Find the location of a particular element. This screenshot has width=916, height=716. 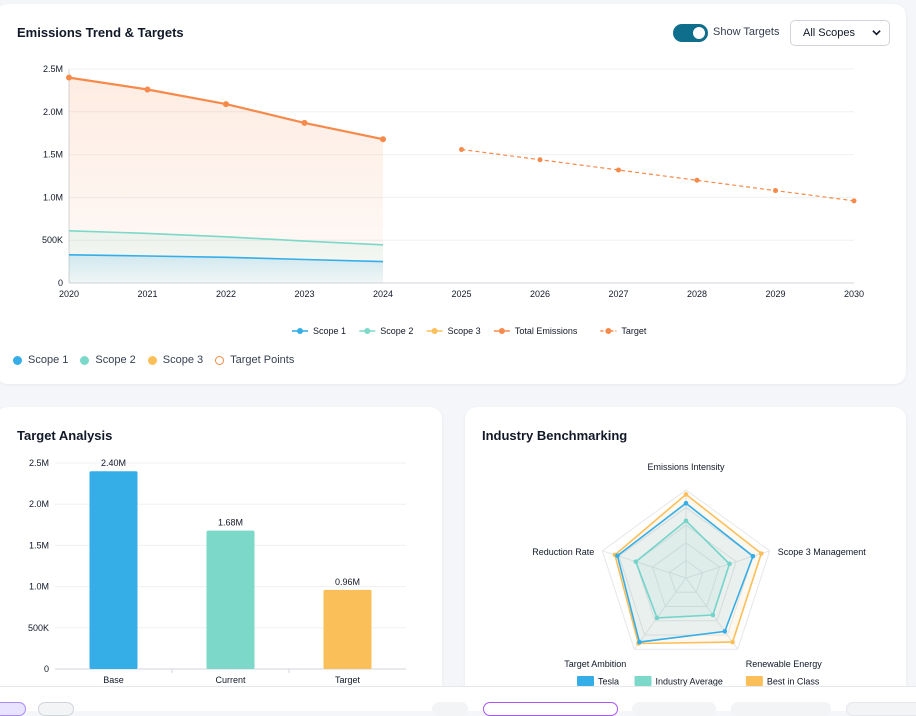

y-tick-label: 500K is located at coordinates (38, 628).